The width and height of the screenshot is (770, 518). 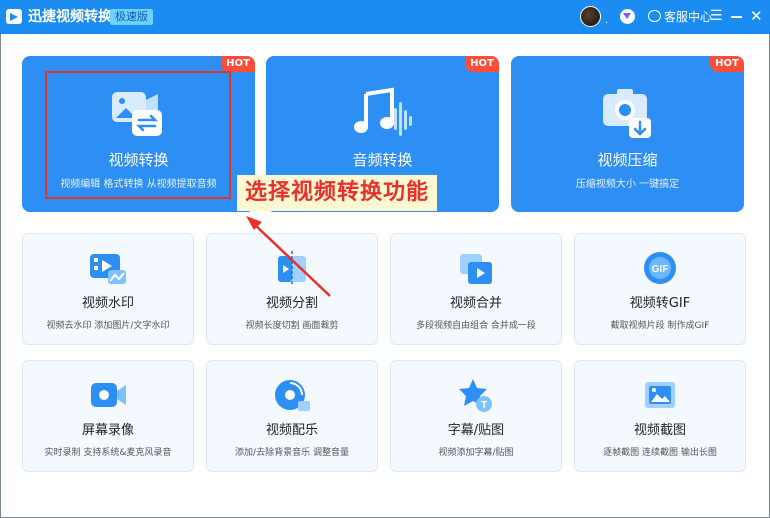 I want to click on video-compress-icon, so click(x=627, y=113).